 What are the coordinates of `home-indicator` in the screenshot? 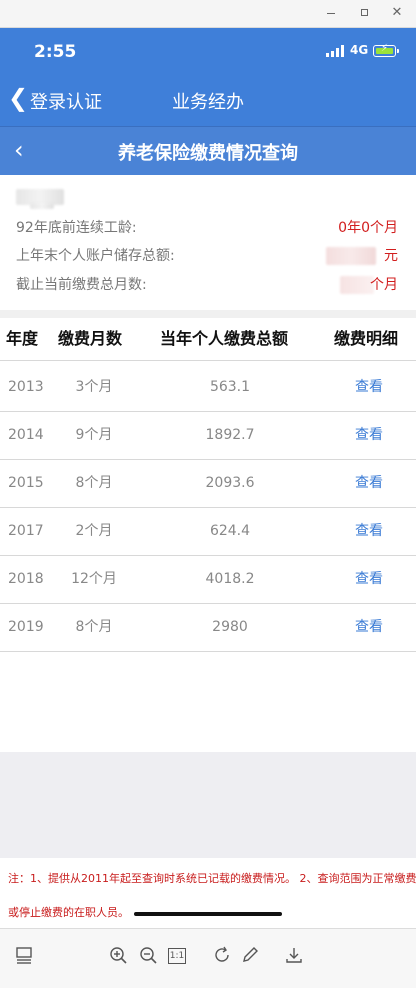 It's located at (208, 914).